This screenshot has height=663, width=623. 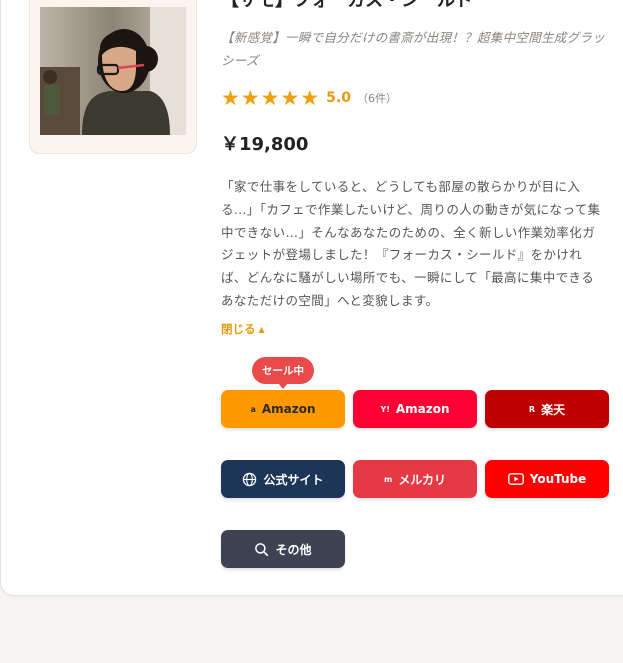 I want to click on rating: ★ ★ ★ ★ ★ 5.0 （6件）, so click(x=309, y=98).